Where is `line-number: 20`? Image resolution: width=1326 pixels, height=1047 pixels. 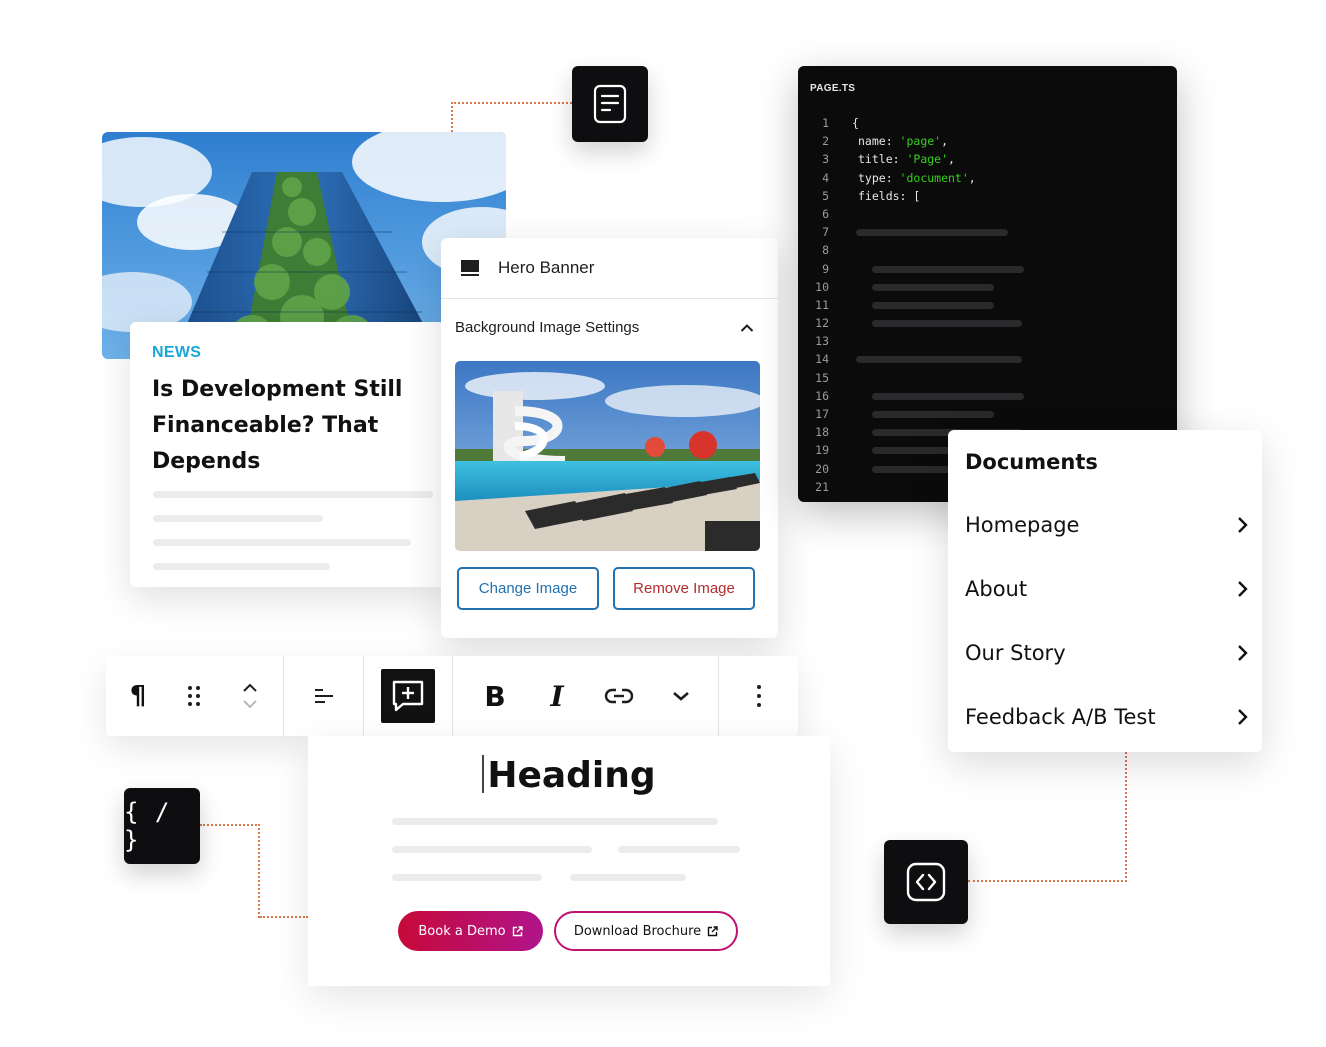
line-number: 20 is located at coordinates (822, 468).